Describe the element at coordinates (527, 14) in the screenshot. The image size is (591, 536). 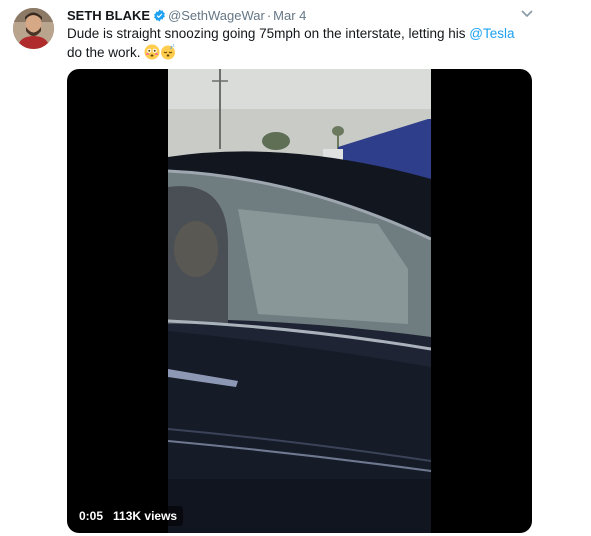
I see `chevron-down-icon` at that location.